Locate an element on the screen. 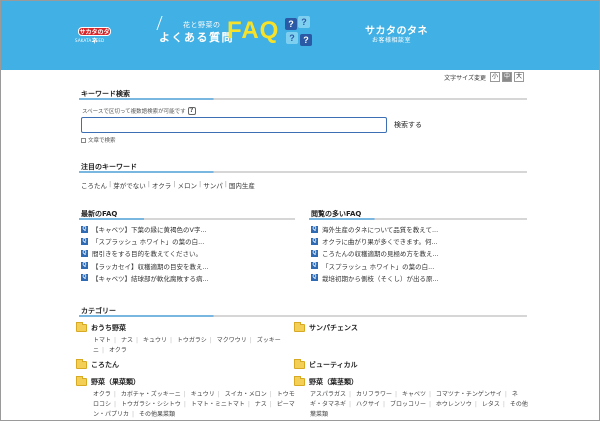 This screenshot has width=600, height=421. keyword-link: 芽がでない is located at coordinates (129, 185).